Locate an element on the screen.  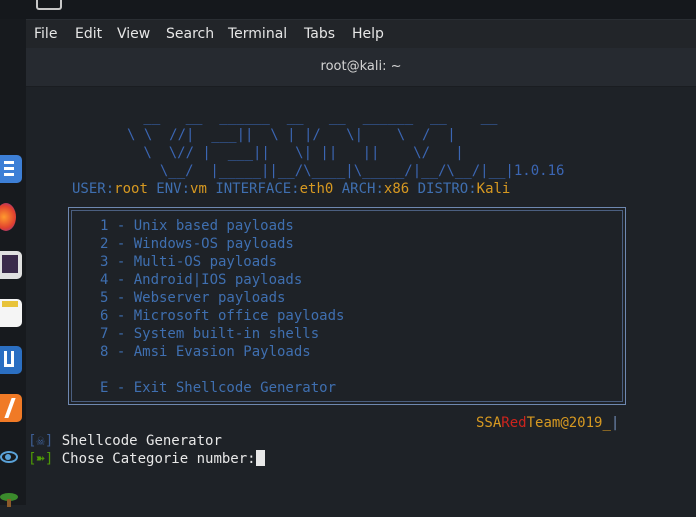
prompt-line-1: [☠] Shellcode Generator is located at coordinates (125, 441).